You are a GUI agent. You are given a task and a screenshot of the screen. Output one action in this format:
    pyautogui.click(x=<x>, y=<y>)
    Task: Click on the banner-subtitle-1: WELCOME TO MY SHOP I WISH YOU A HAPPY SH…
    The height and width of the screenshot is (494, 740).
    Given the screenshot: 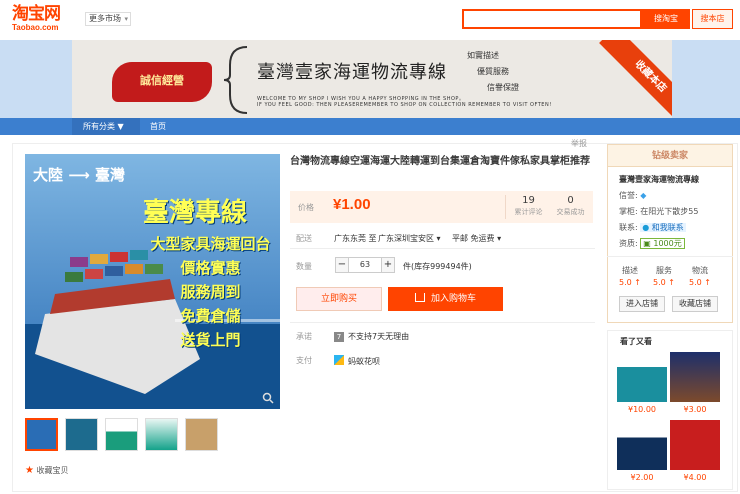 What is the action you would take?
    pyautogui.click(x=361, y=99)
    